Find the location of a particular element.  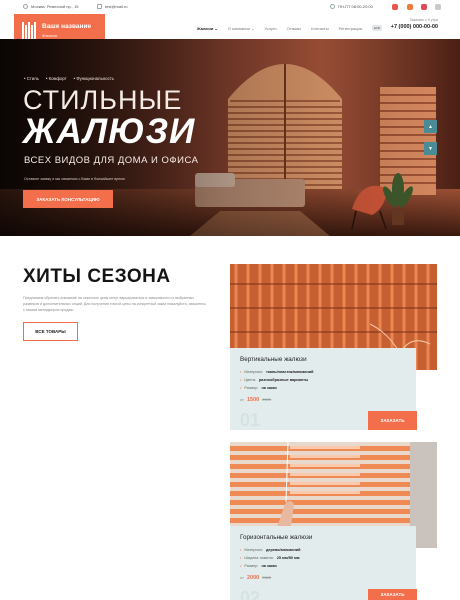

address-text: Москва, Ремесной пр., 15 is located at coordinates (55, 6).